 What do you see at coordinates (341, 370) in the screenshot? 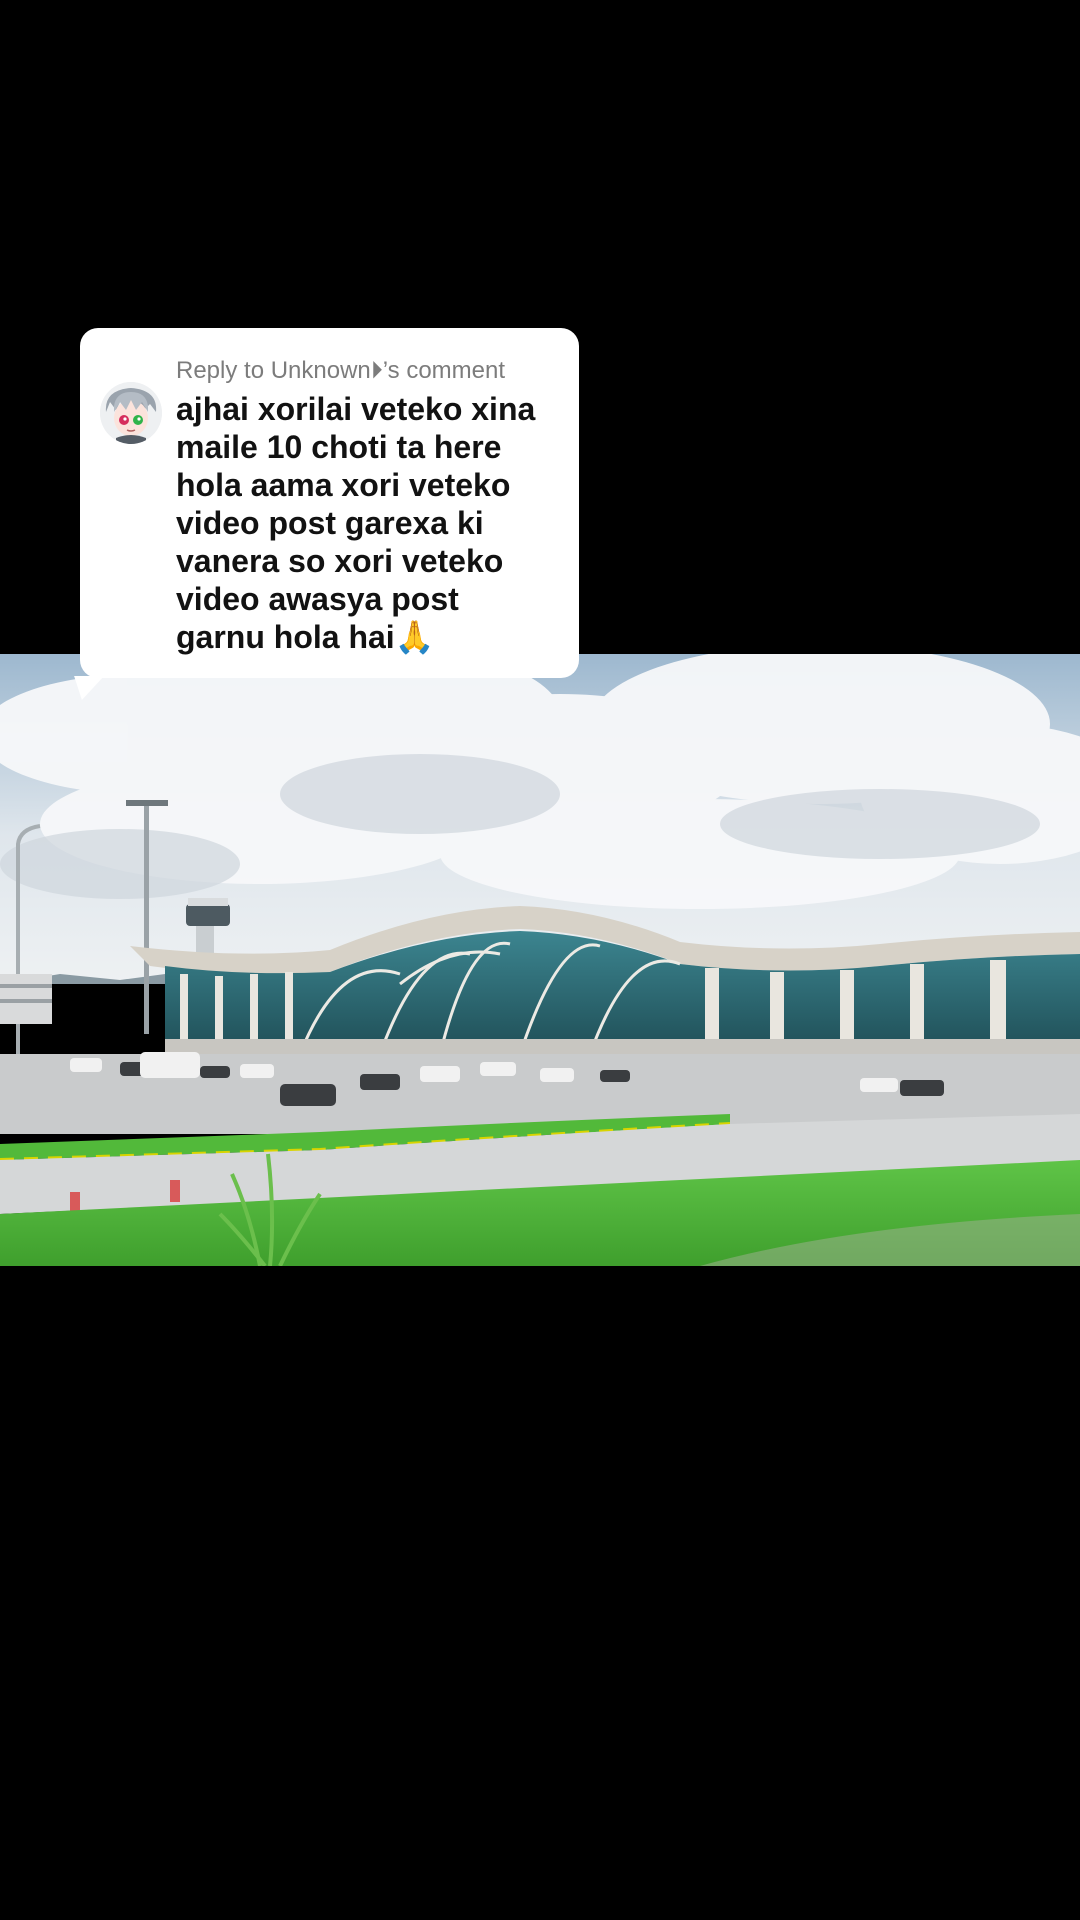
I see `reply-header: Reply to Unknown⏵’s comment` at bounding box center [341, 370].